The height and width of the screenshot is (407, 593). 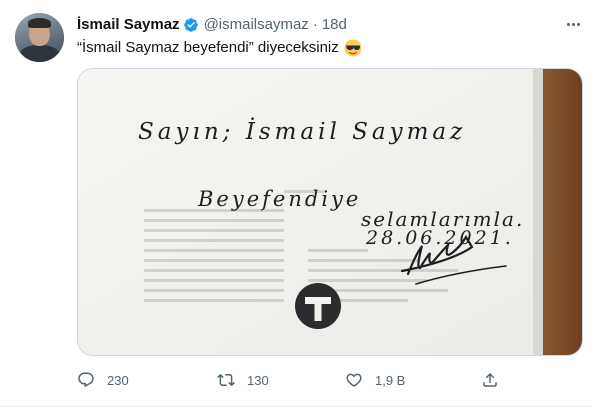 I want to click on tweet-text: “İsmail Saymaz beyefendi” diyeceksiniz, so click(x=219, y=48).